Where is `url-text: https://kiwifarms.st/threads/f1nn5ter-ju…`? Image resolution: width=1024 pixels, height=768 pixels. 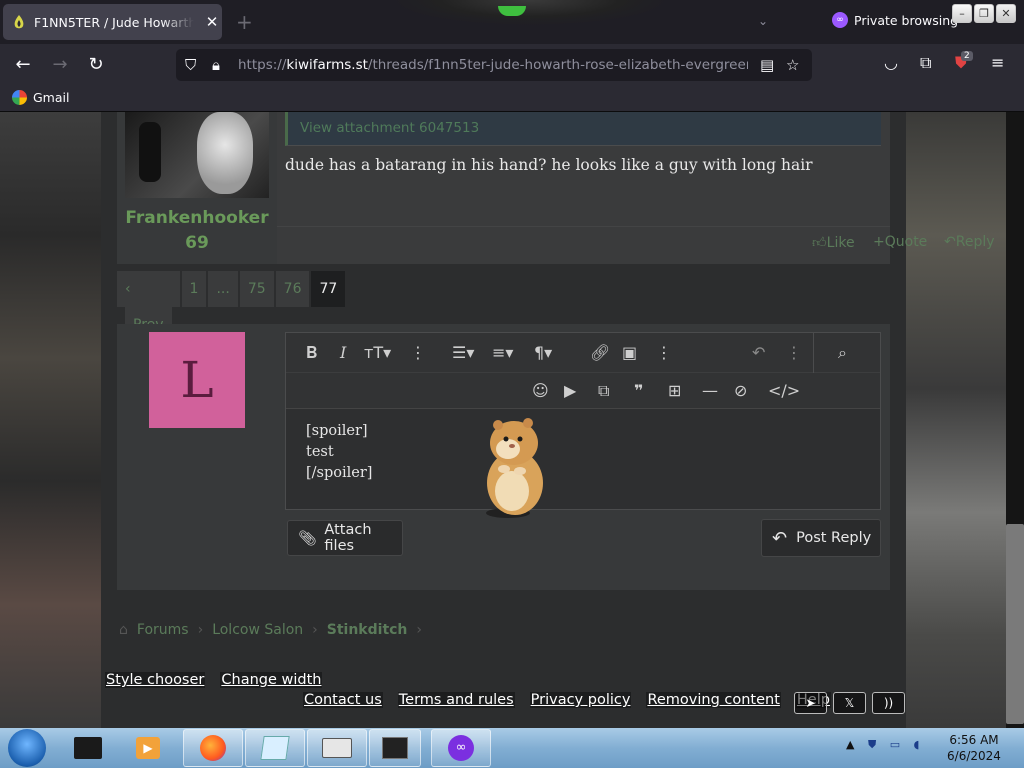 url-text: https://kiwifarms.st/threads/f1nn5ter-ju… is located at coordinates (493, 65).